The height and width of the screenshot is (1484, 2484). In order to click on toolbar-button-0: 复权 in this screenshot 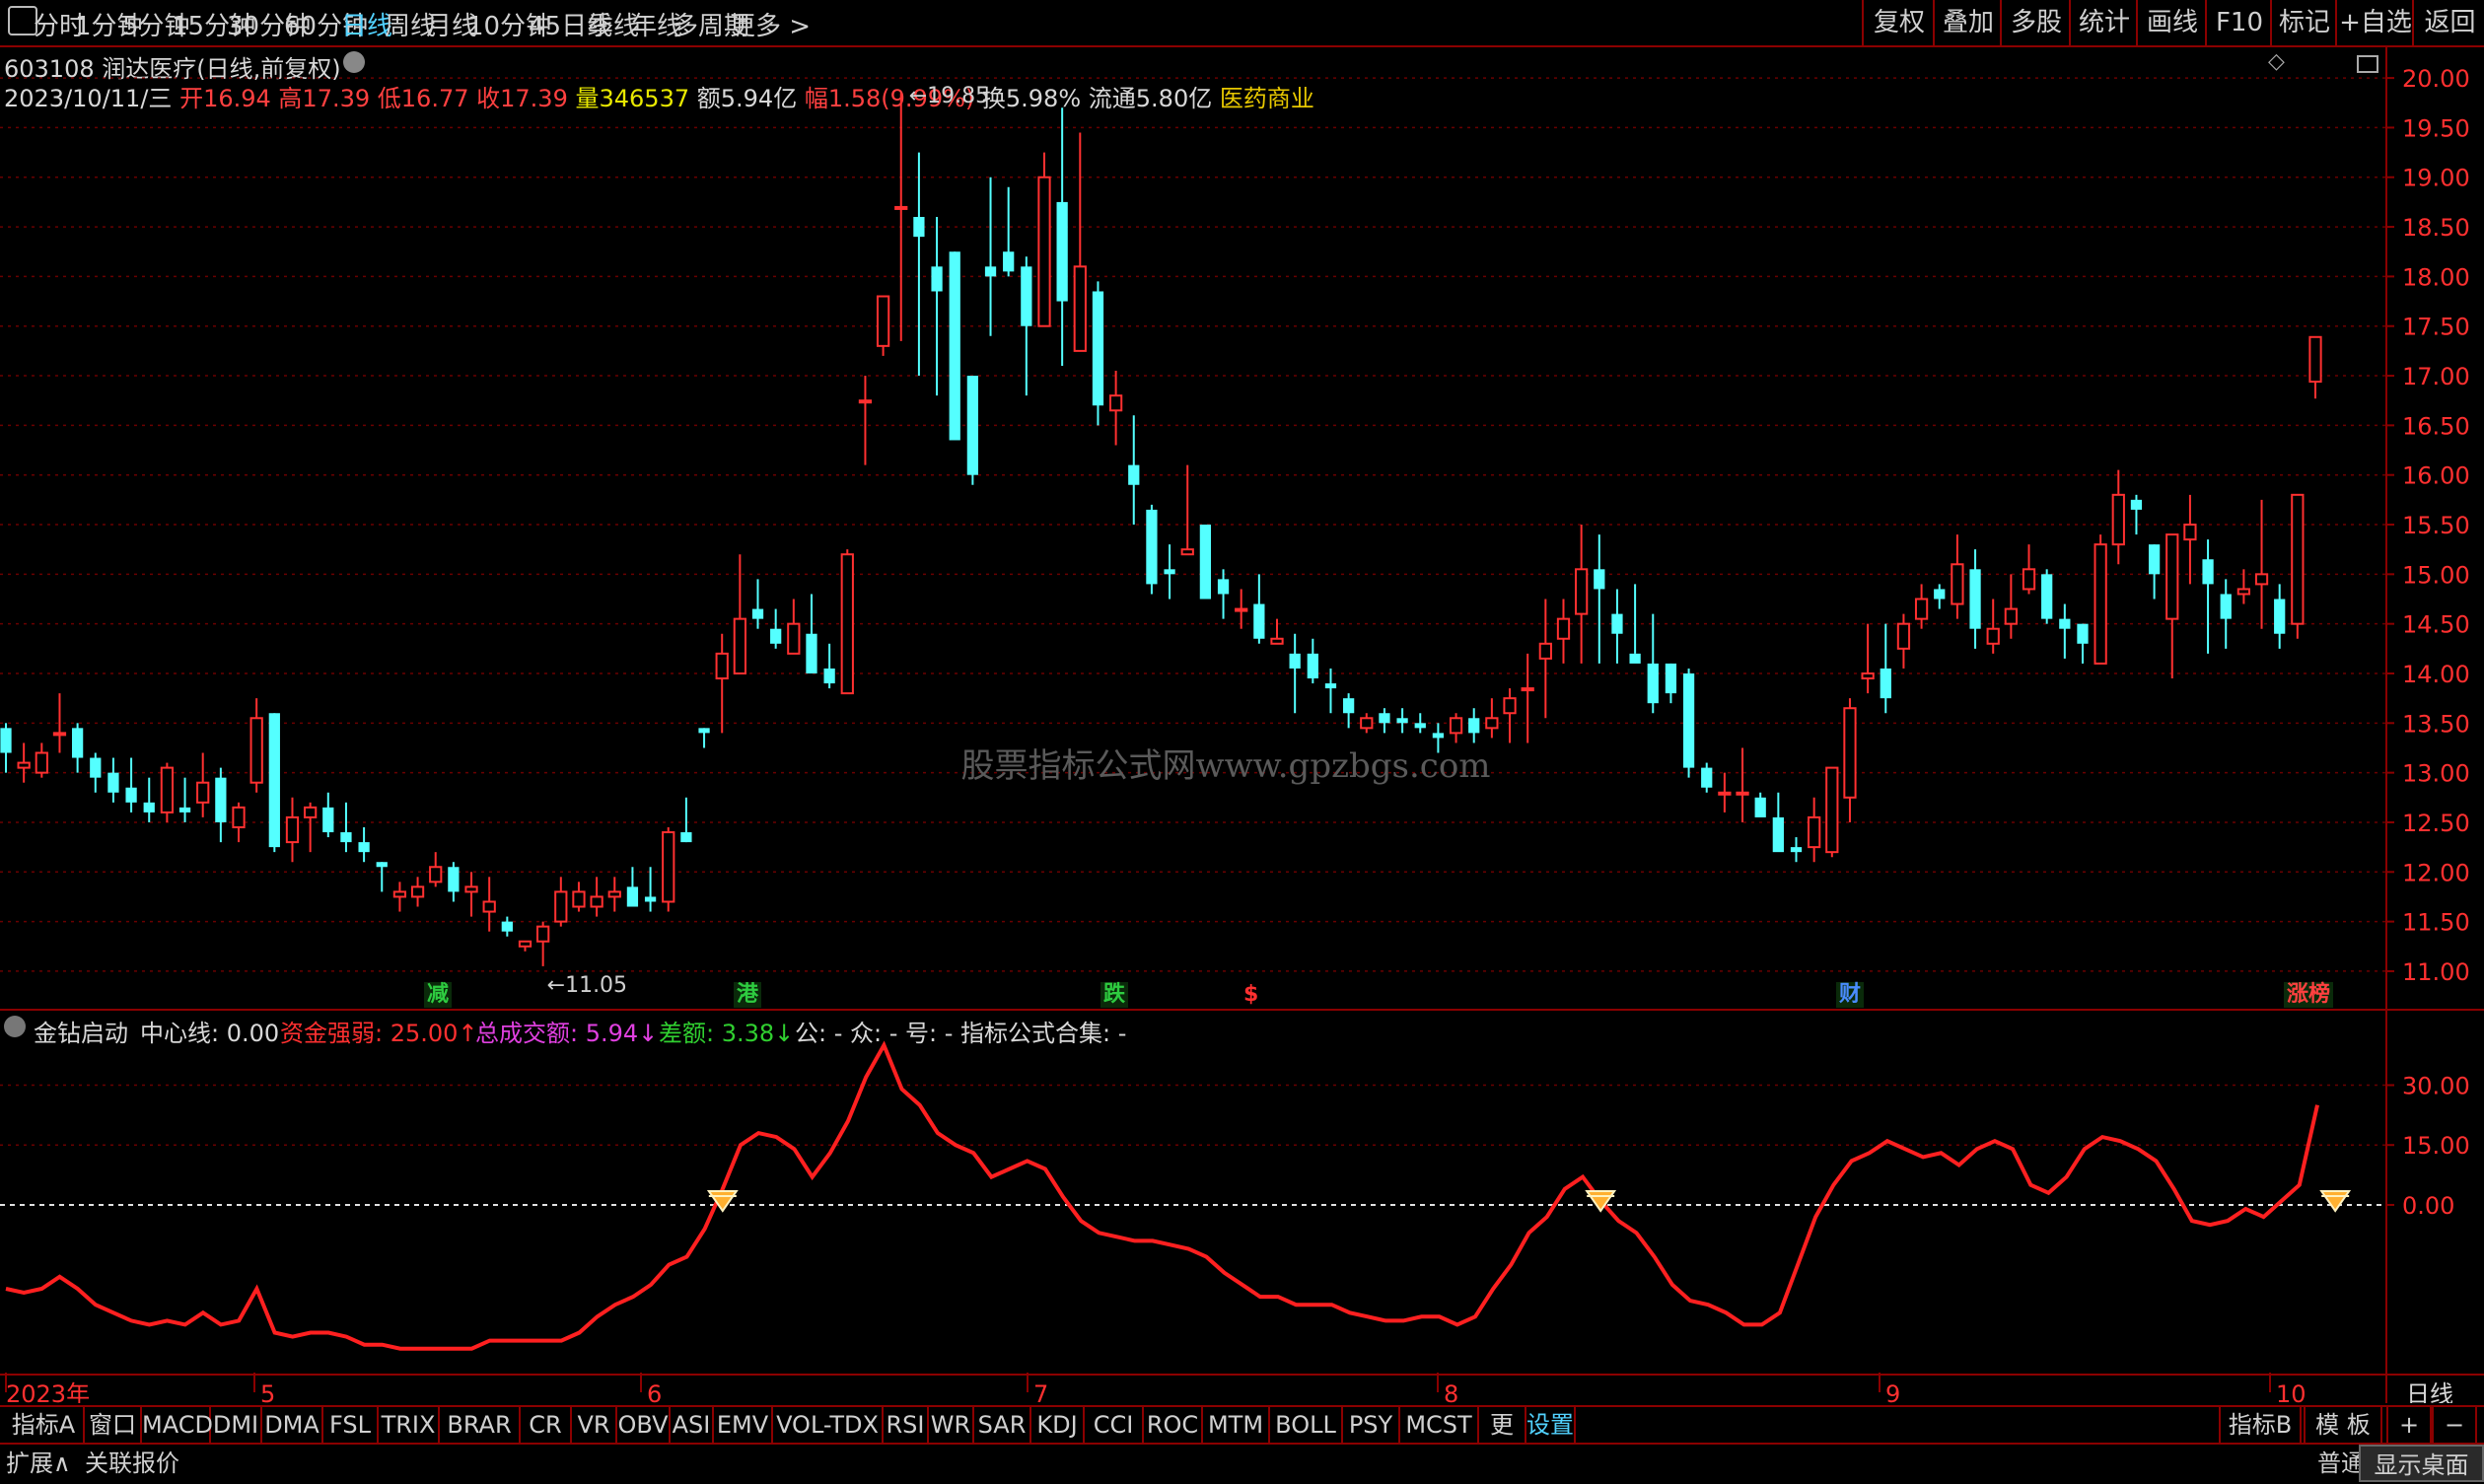, I will do `click(1898, 22)`.